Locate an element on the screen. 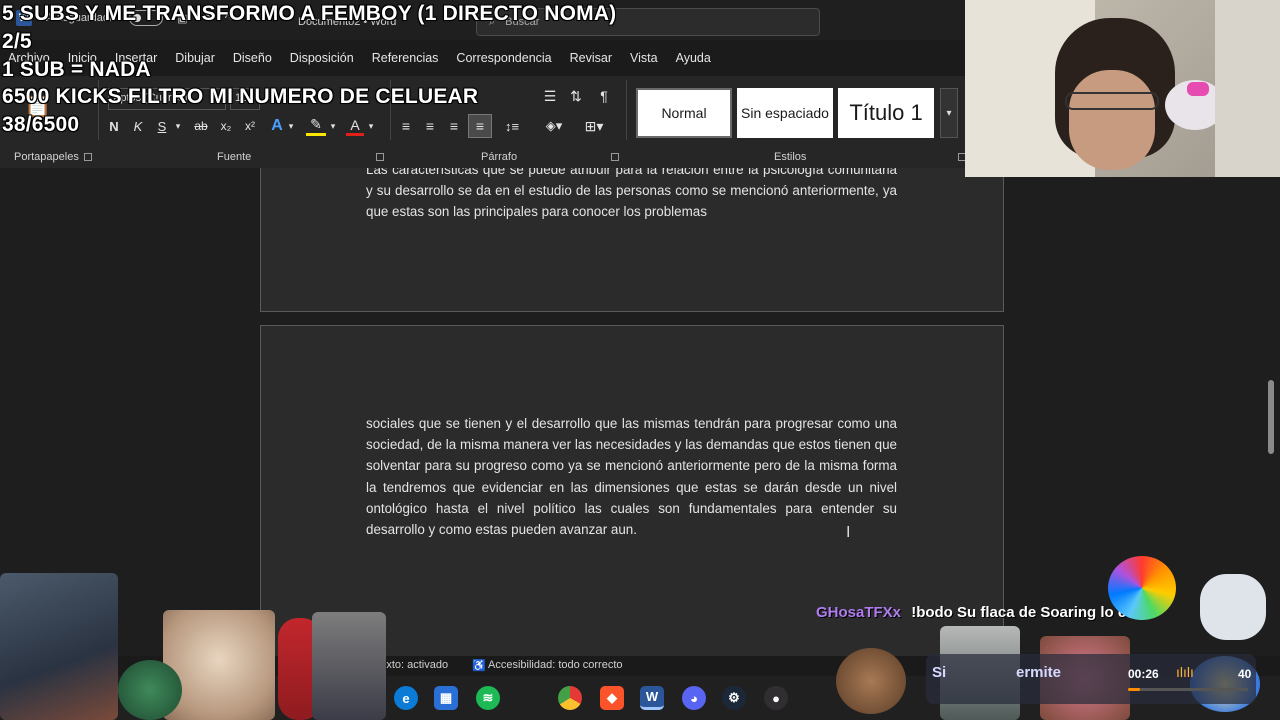 The height and width of the screenshot is (720, 1280). strikethrough-button: ab is located at coordinates (201, 126).